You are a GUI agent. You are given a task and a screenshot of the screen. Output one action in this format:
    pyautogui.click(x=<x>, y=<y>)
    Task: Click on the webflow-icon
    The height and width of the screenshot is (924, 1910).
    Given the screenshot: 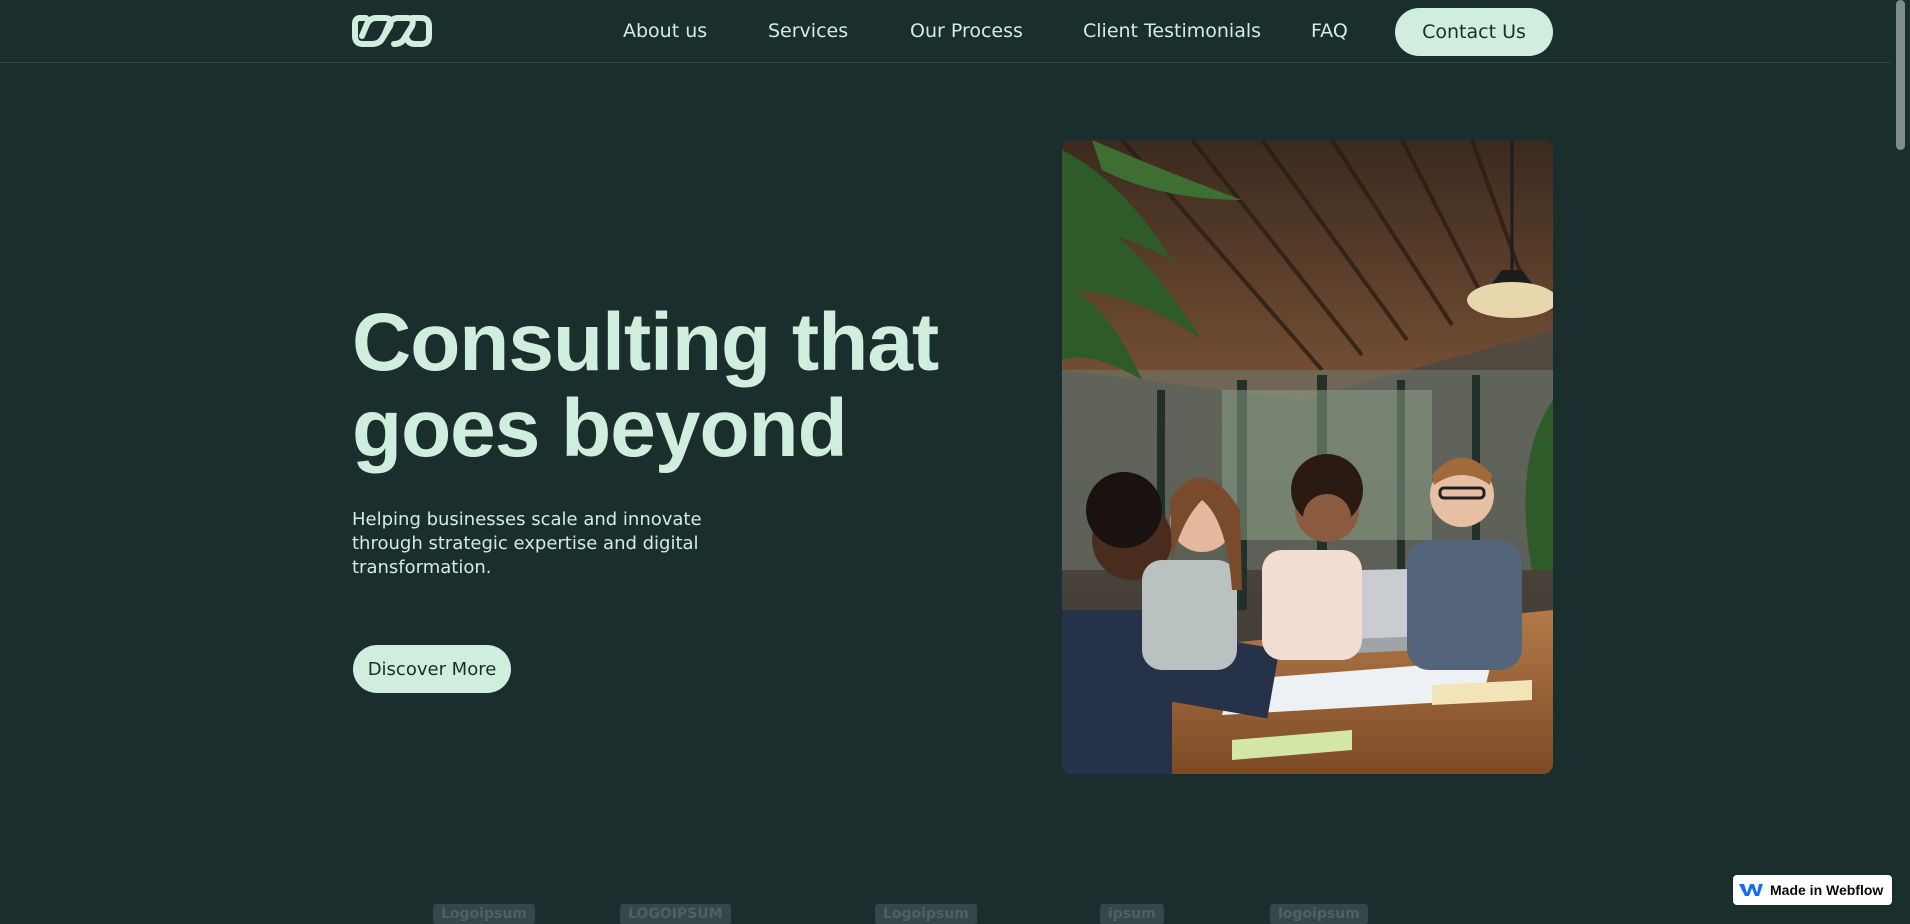 What is the action you would take?
    pyautogui.click(x=1751, y=890)
    